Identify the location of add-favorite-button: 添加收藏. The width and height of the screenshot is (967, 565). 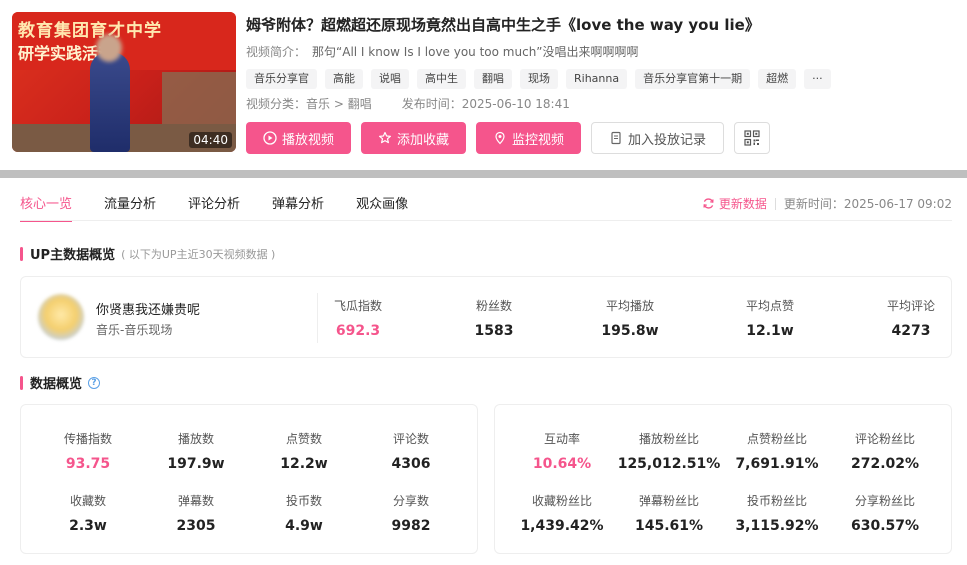
(413, 138).